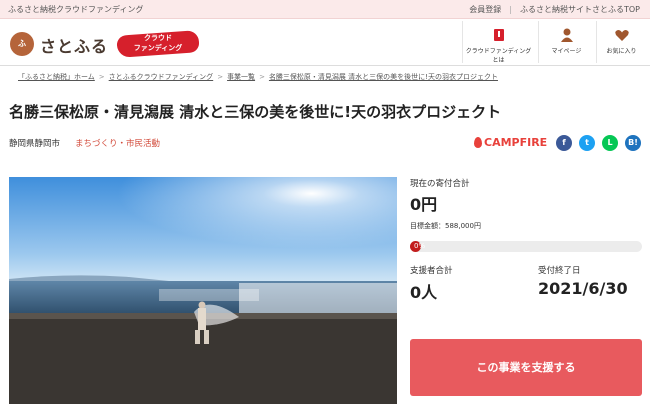  Describe the element at coordinates (424, 292) in the screenshot. I see `supporters-value: 0人` at that location.